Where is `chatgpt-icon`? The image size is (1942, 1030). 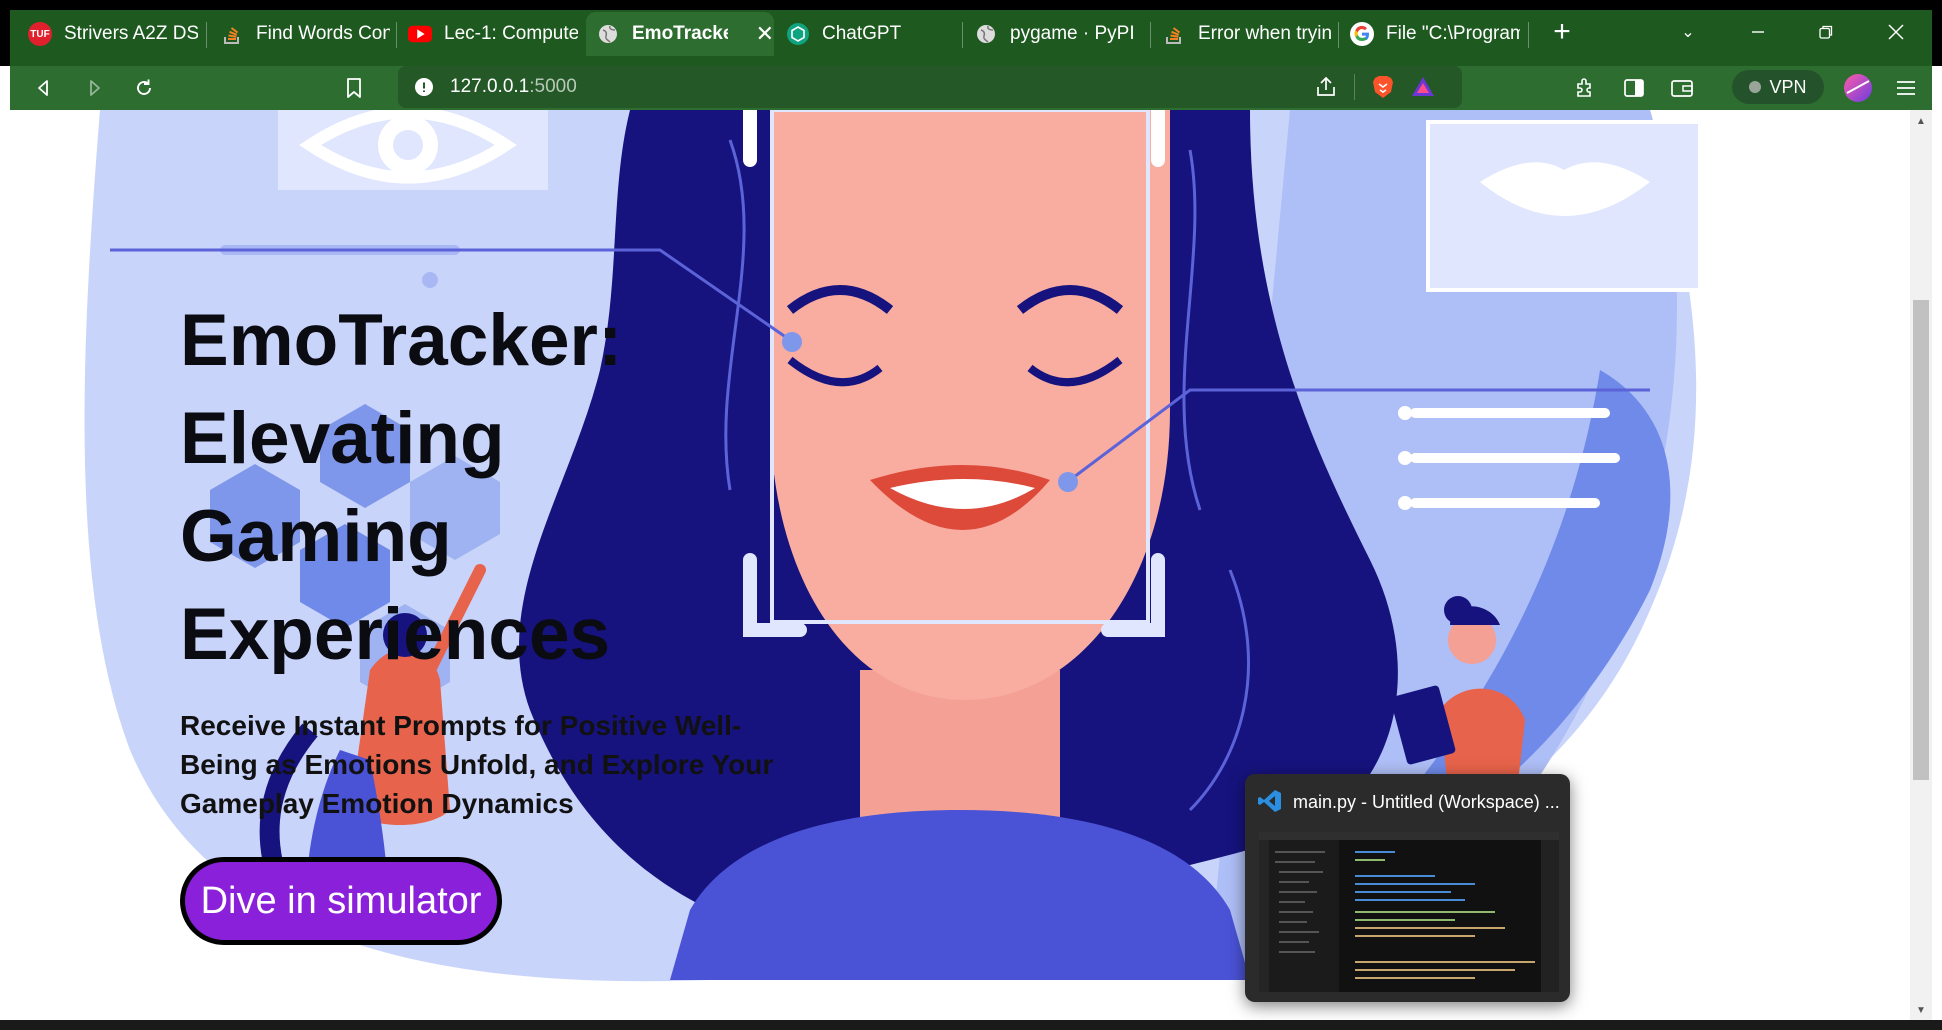
chatgpt-icon is located at coordinates (798, 34).